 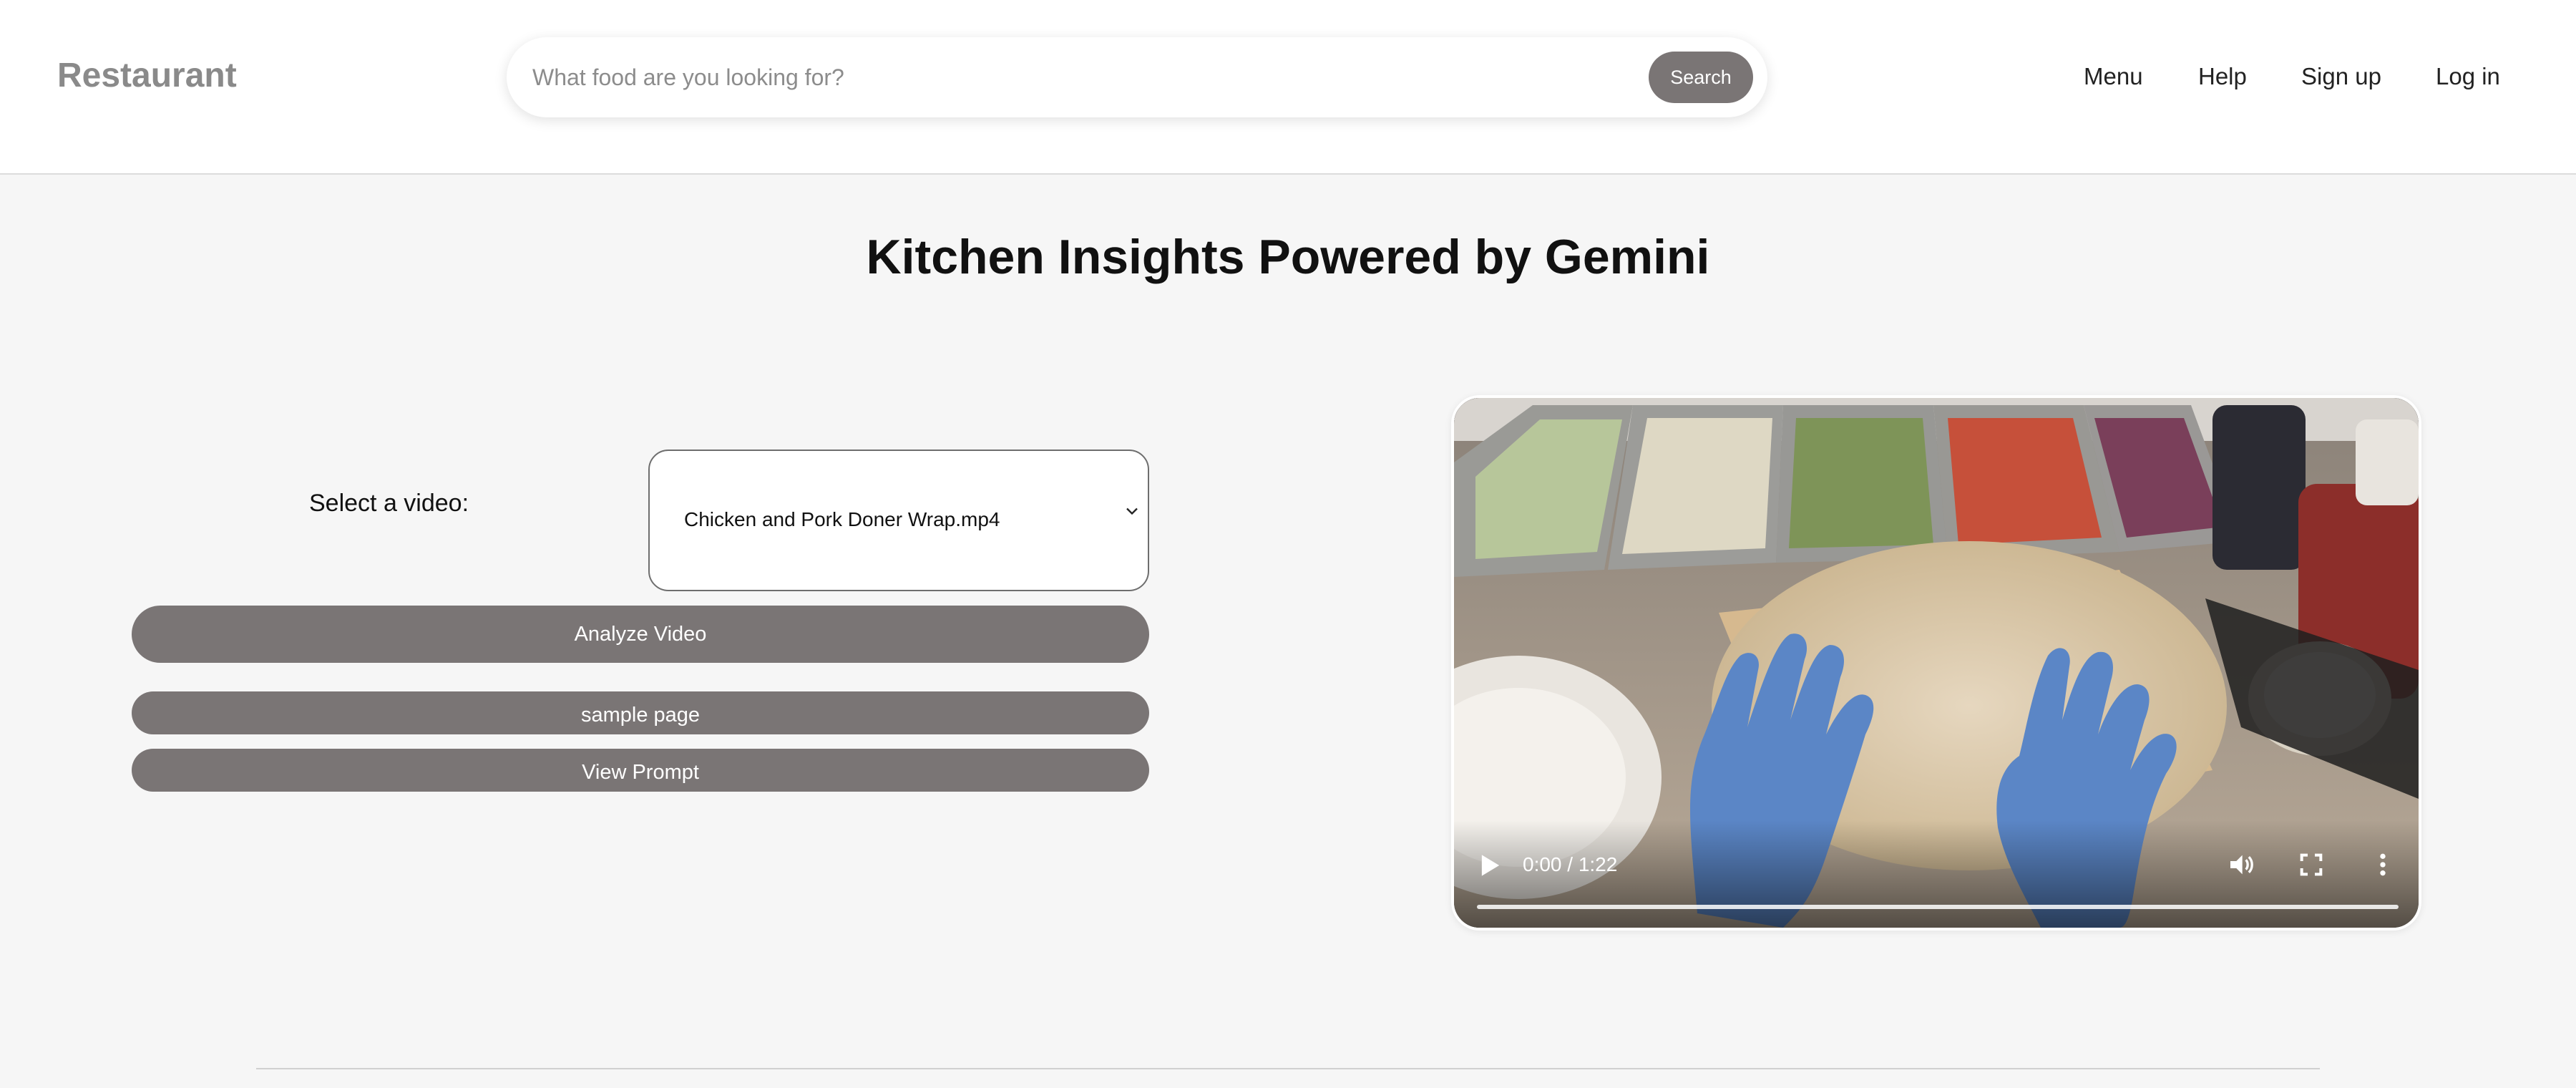 I want to click on chevron-down-icon, so click(x=1132, y=511).